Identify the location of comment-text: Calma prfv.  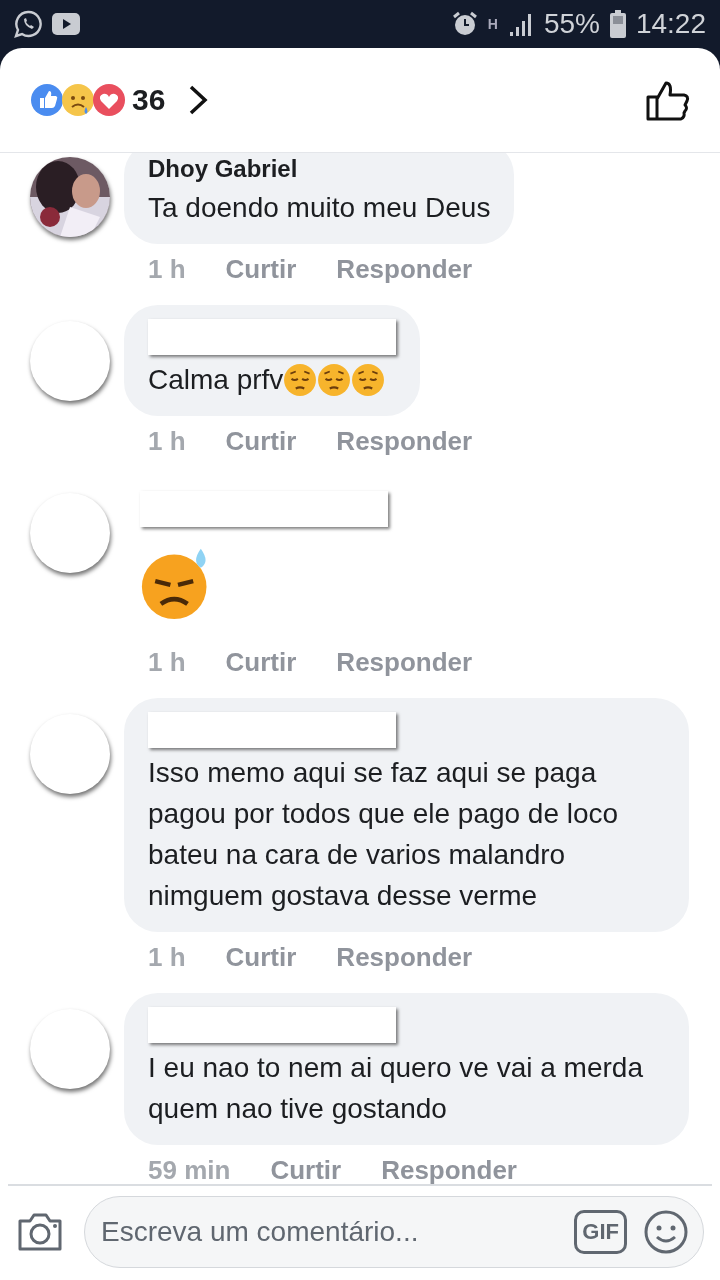
(216, 380).